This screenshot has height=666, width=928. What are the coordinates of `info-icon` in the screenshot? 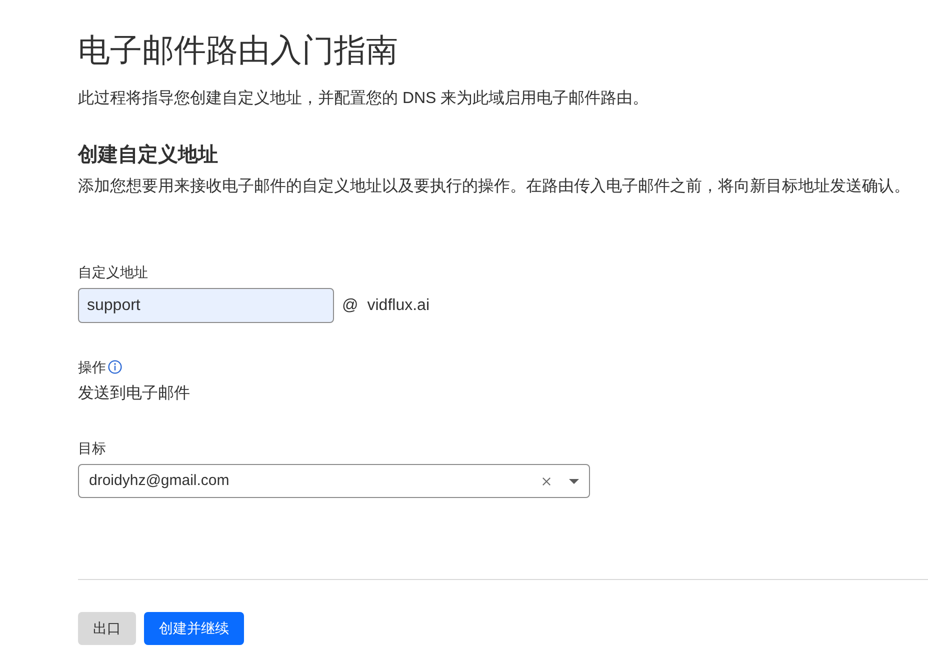 It's located at (115, 367).